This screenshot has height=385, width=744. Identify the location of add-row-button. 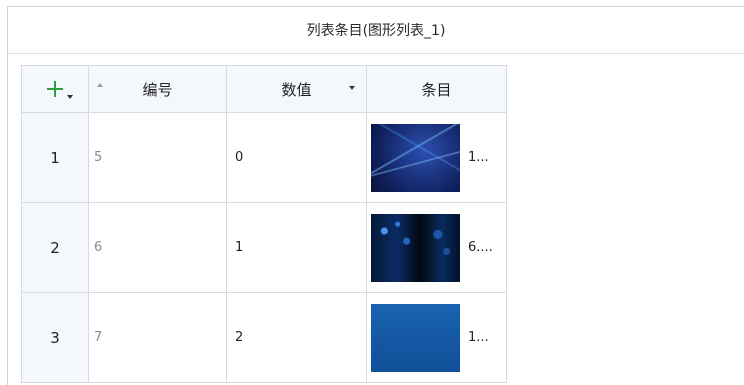
(55, 89).